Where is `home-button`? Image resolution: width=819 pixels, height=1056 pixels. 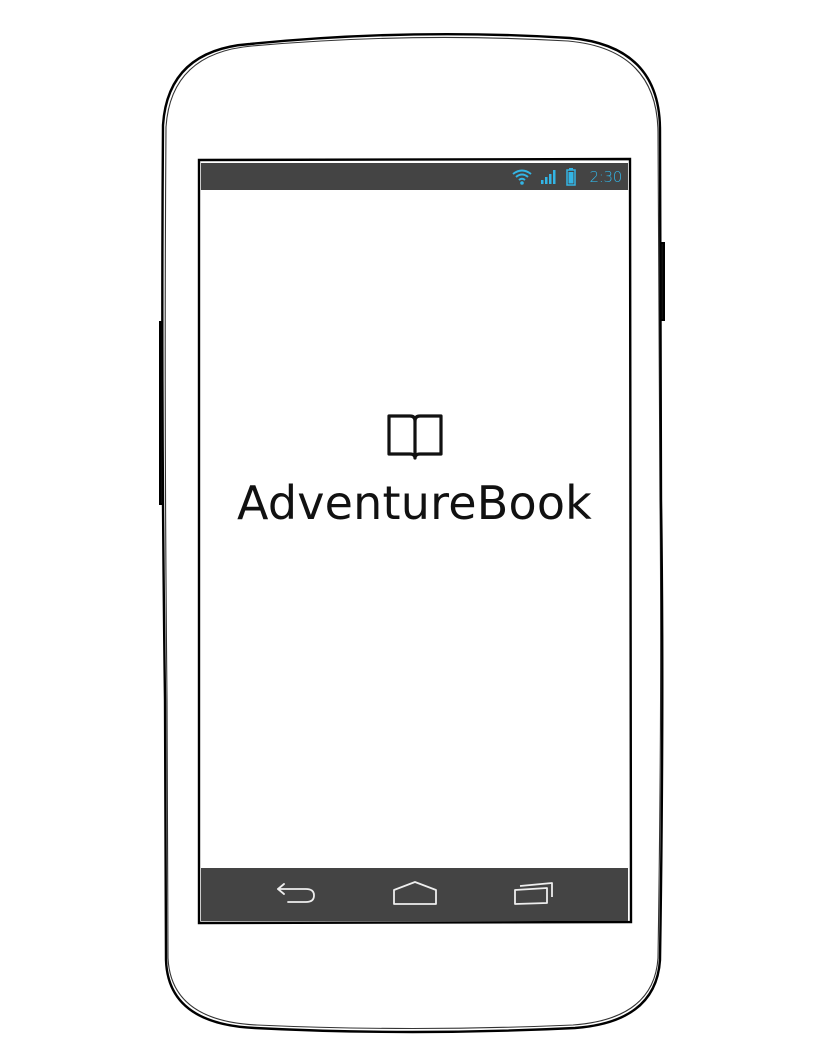
home-button is located at coordinates (415, 895).